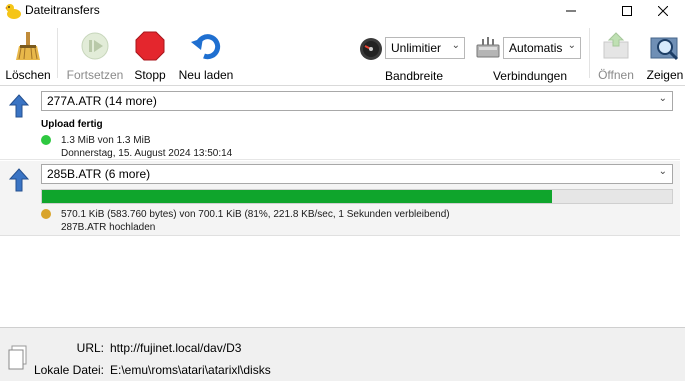  Describe the element at coordinates (616, 75) in the screenshot. I see `open-label: Öffnen` at that location.